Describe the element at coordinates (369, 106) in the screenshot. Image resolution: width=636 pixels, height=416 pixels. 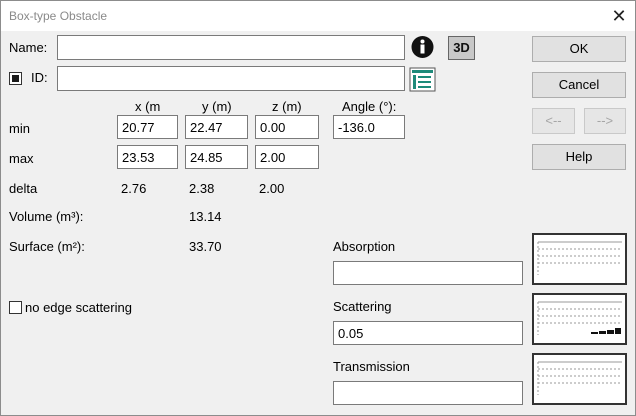
I see `angle-column-header: Angle (°):` at that location.